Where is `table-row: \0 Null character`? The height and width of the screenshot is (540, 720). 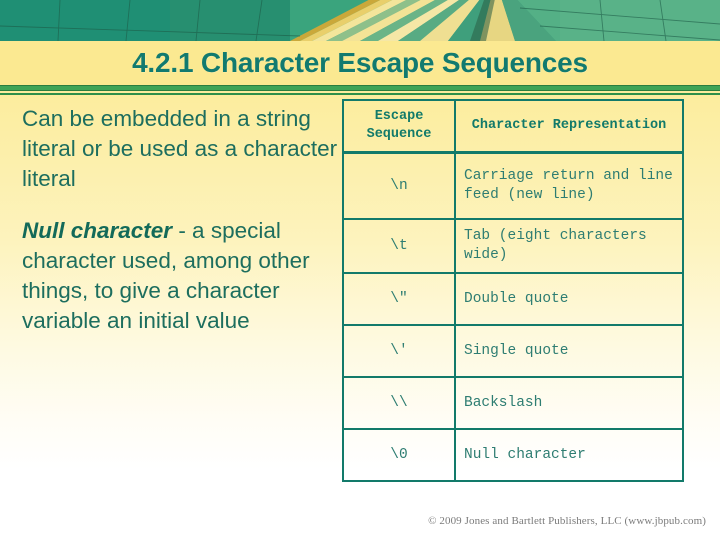
table-row: \0 Null character is located at coordinates (513, 455).